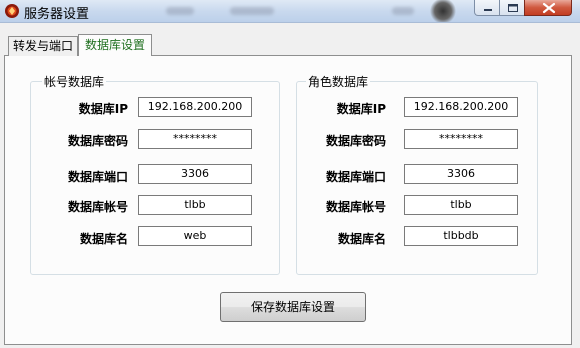 The image size is (580, 348). I want to click on account-db-name-input: web, so click(195, 236).